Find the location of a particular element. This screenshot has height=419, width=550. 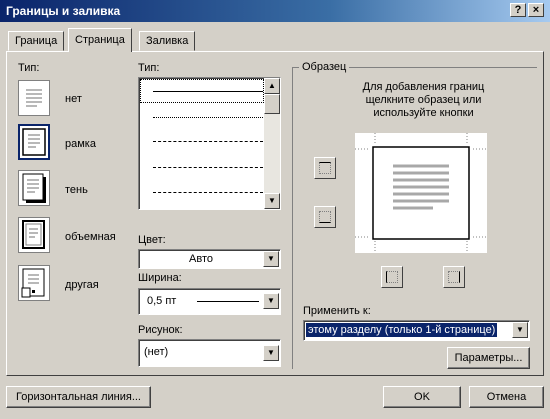

line-style-dotted is located at coordinates (208, 117).